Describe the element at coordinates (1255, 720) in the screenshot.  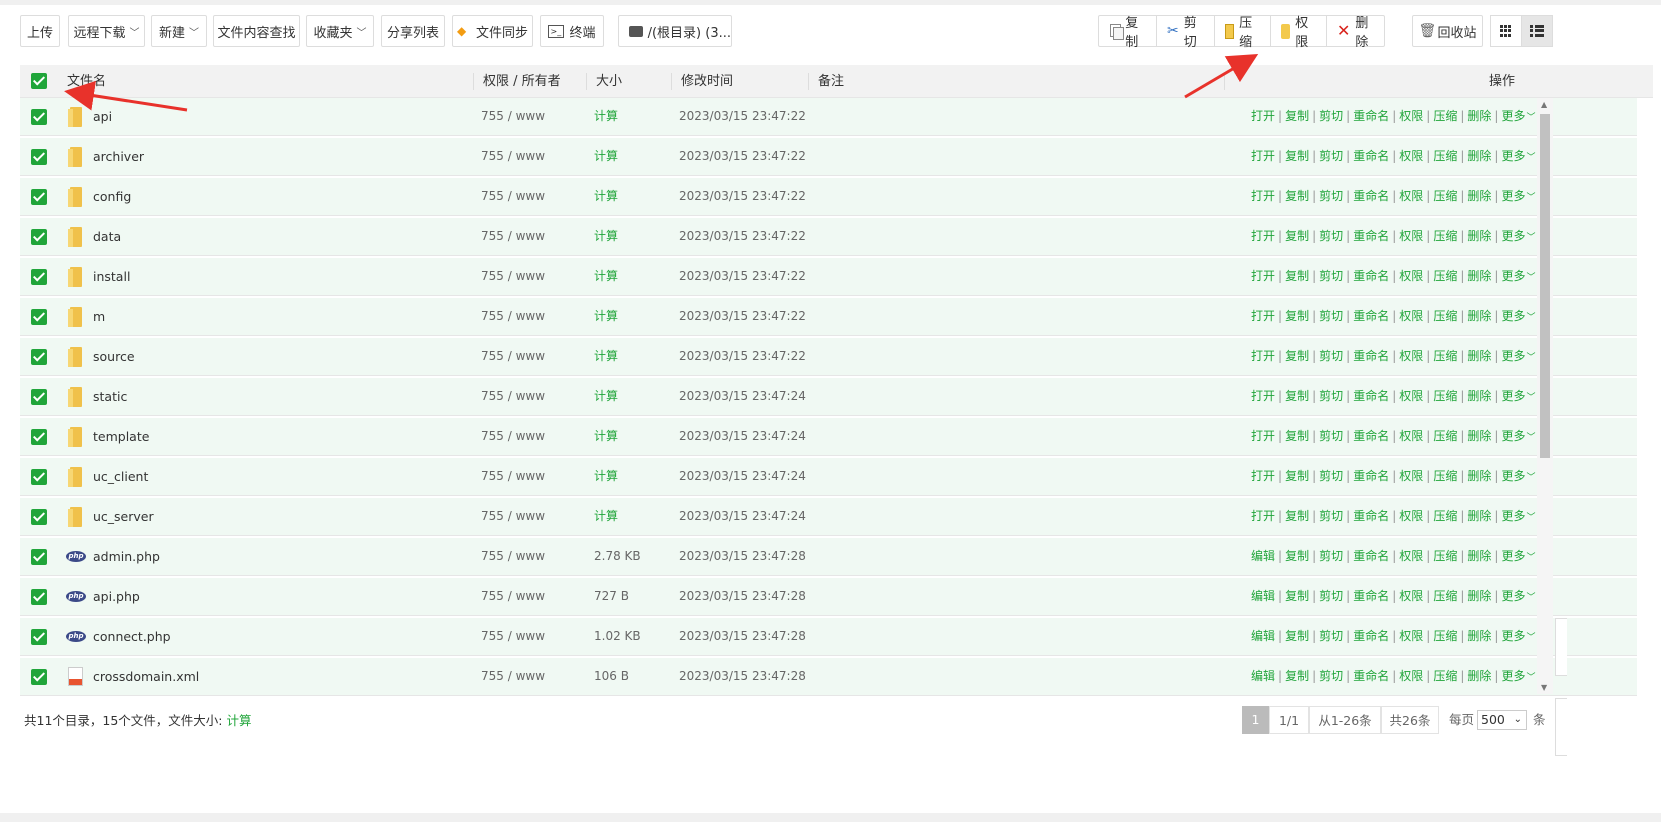
I see `page-current: 1` at that location.